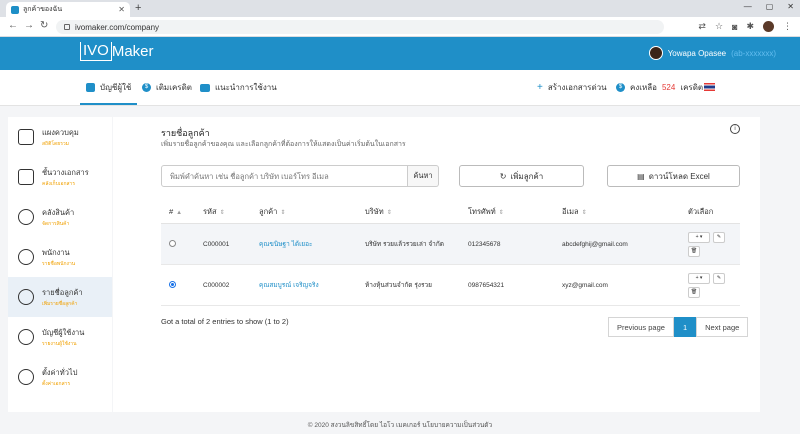  Describe the element at coordinates (719, 26) in the screenshot. I see `star-icon: ☆` at that location.